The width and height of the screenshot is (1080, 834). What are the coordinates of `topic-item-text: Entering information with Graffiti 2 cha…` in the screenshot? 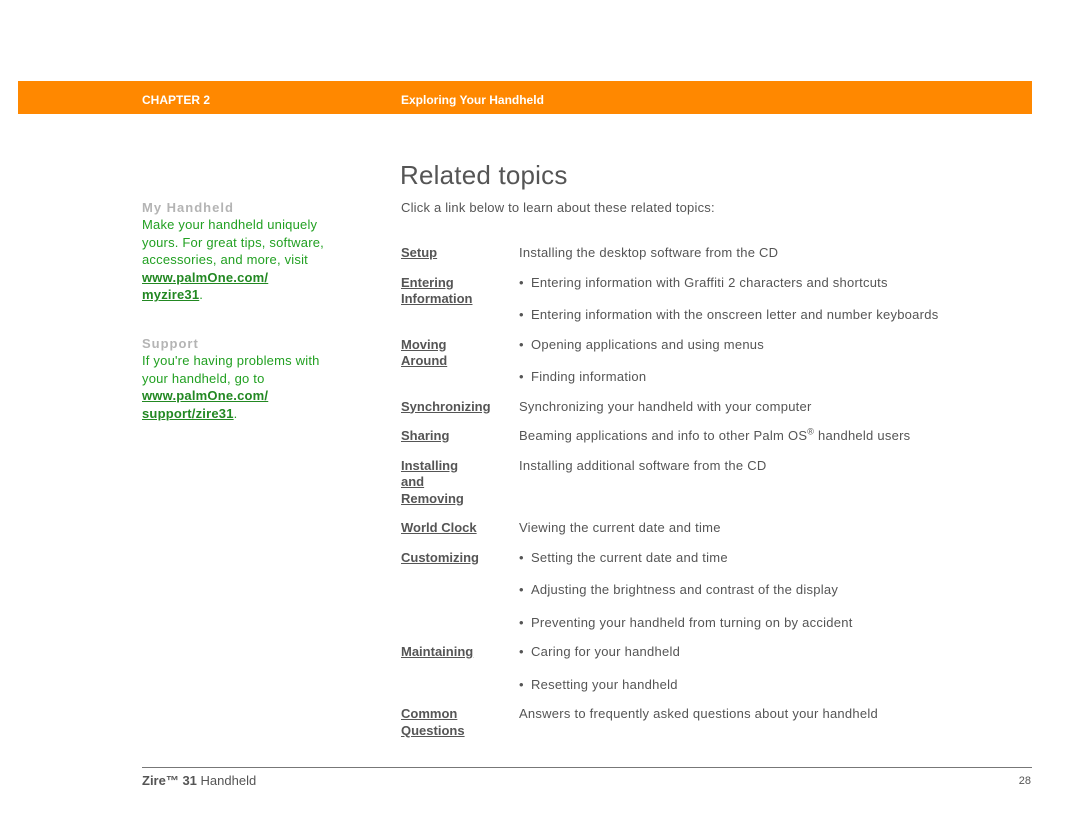 It's located at (709, 282).